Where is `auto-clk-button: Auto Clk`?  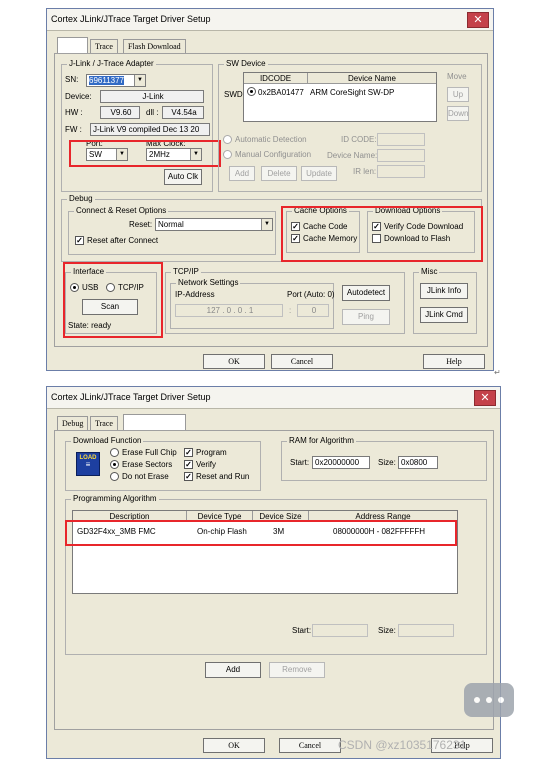 auto-clk-button: Auto Clk is located at coordinates (183, 177).